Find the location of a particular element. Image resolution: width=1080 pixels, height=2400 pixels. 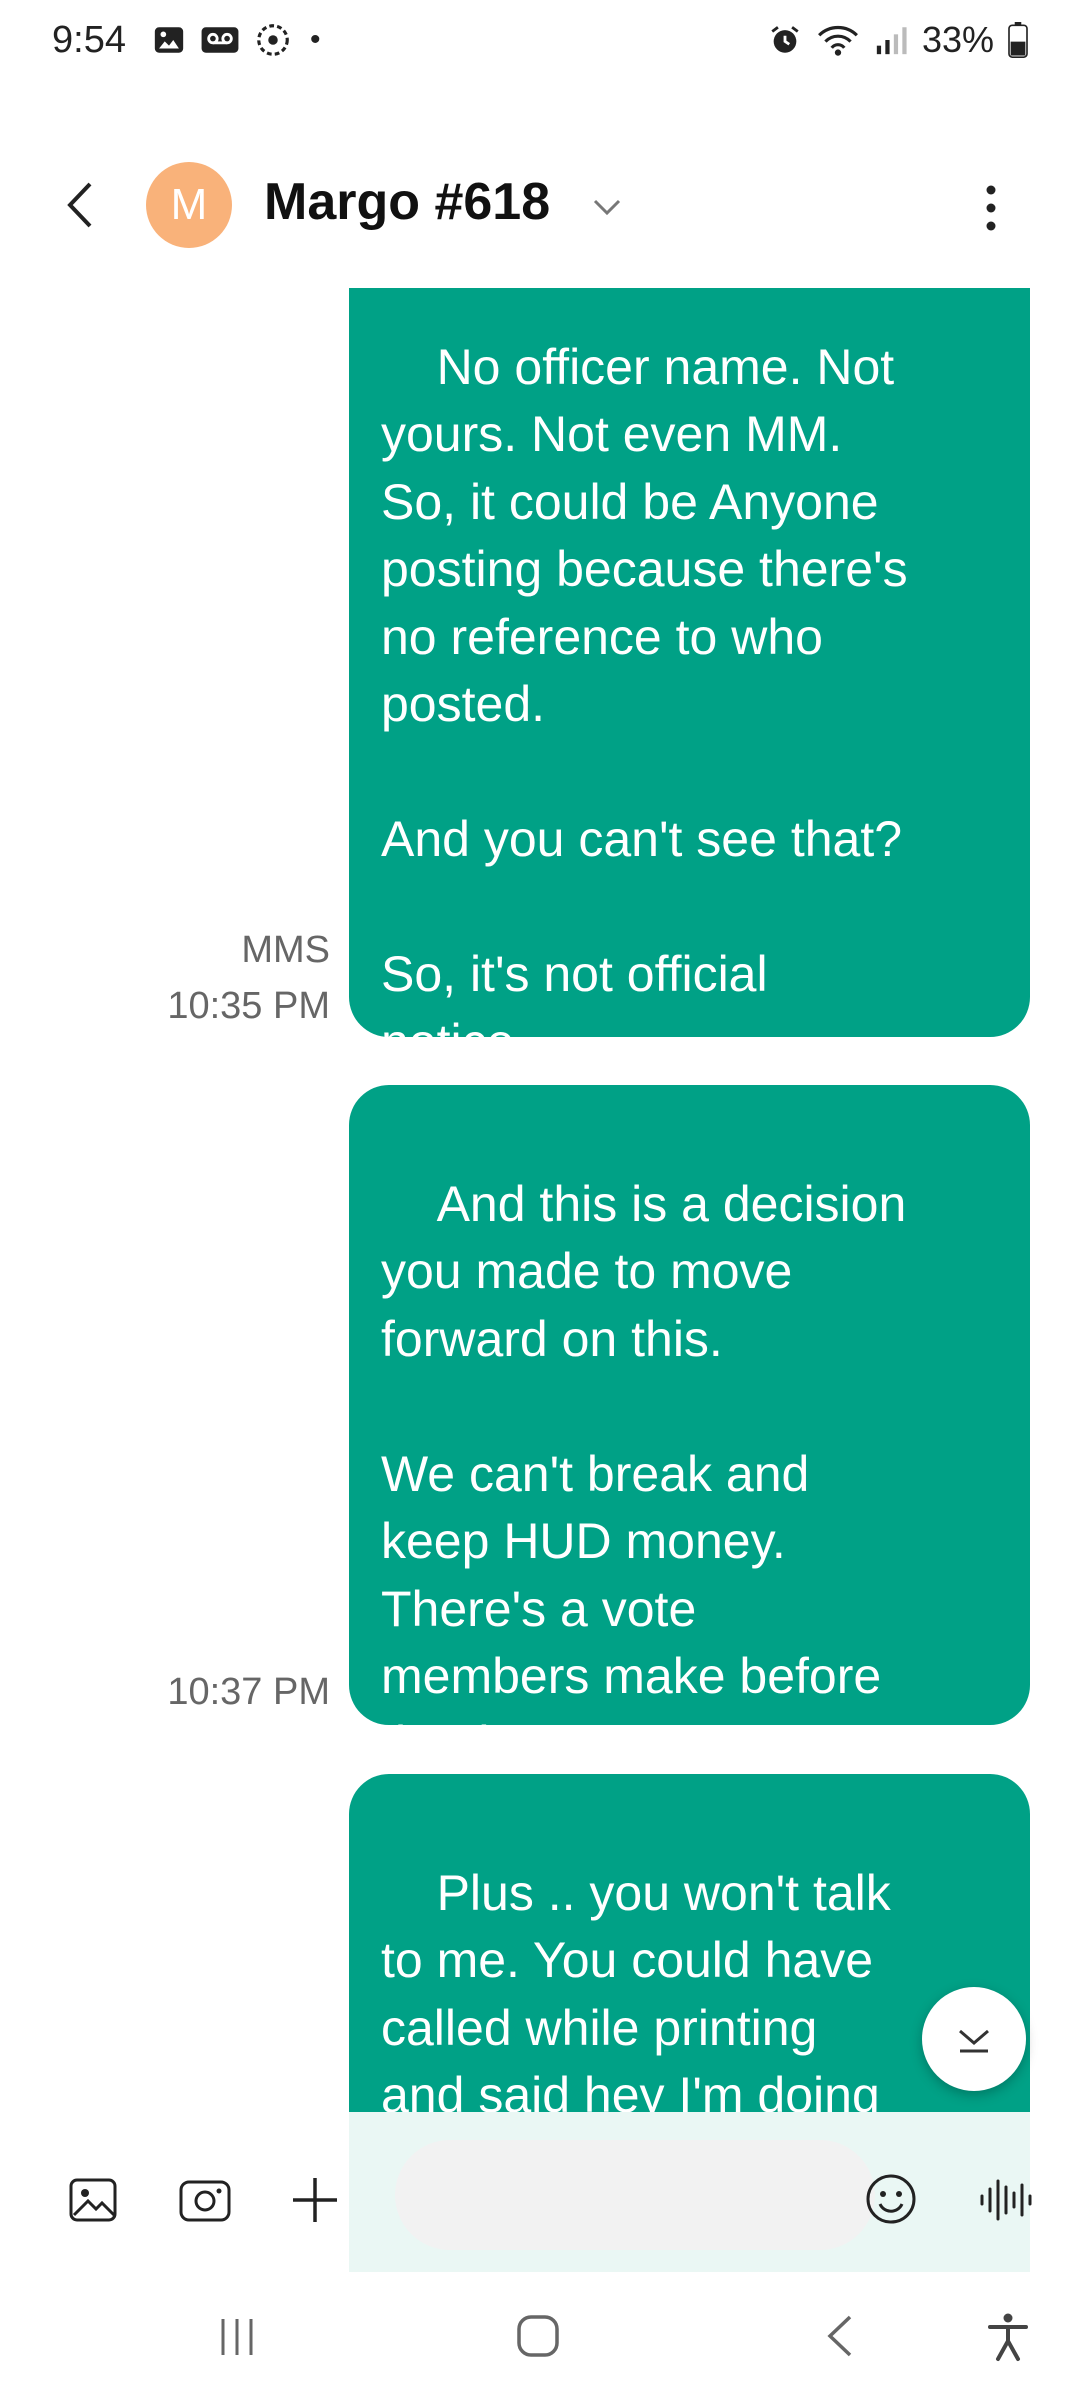

accessibility-button is located at coordinates (1008, 2339).